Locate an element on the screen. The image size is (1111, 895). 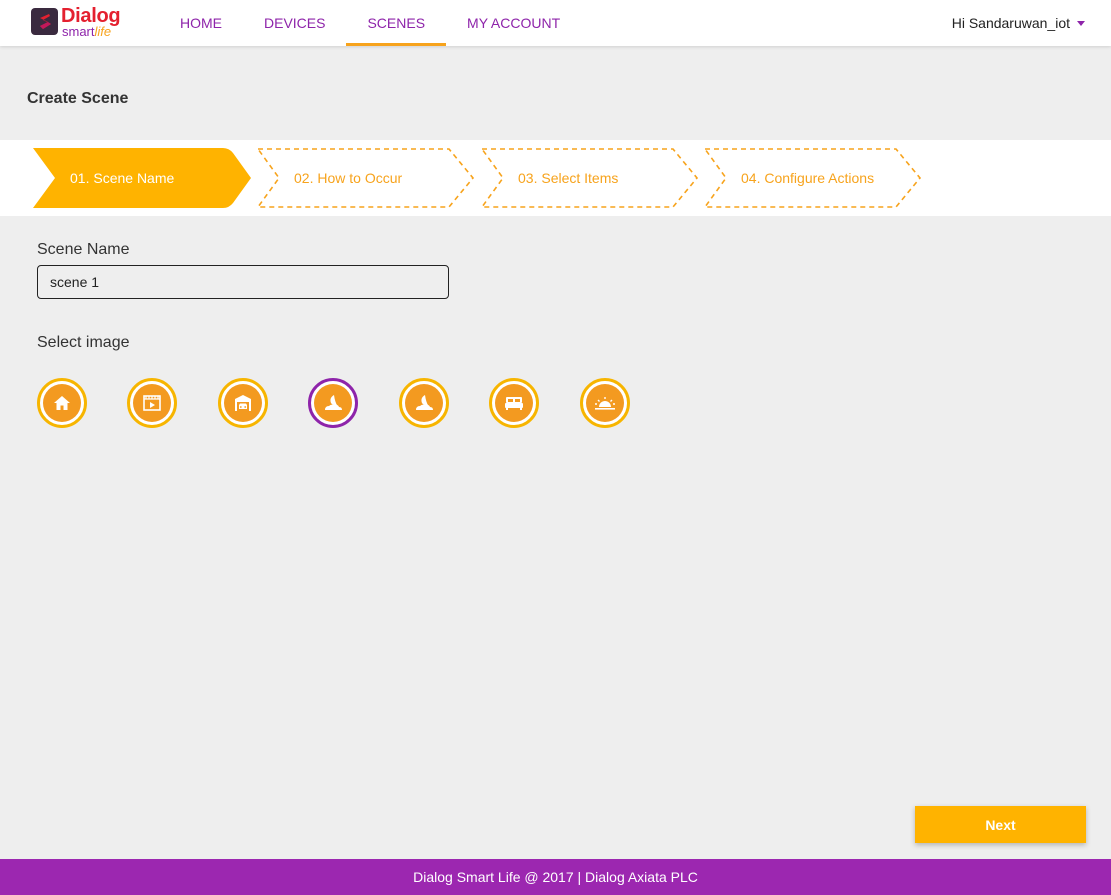
user-menu: Hi Sandaruwan_iot is located at coordinates (1018, 23).